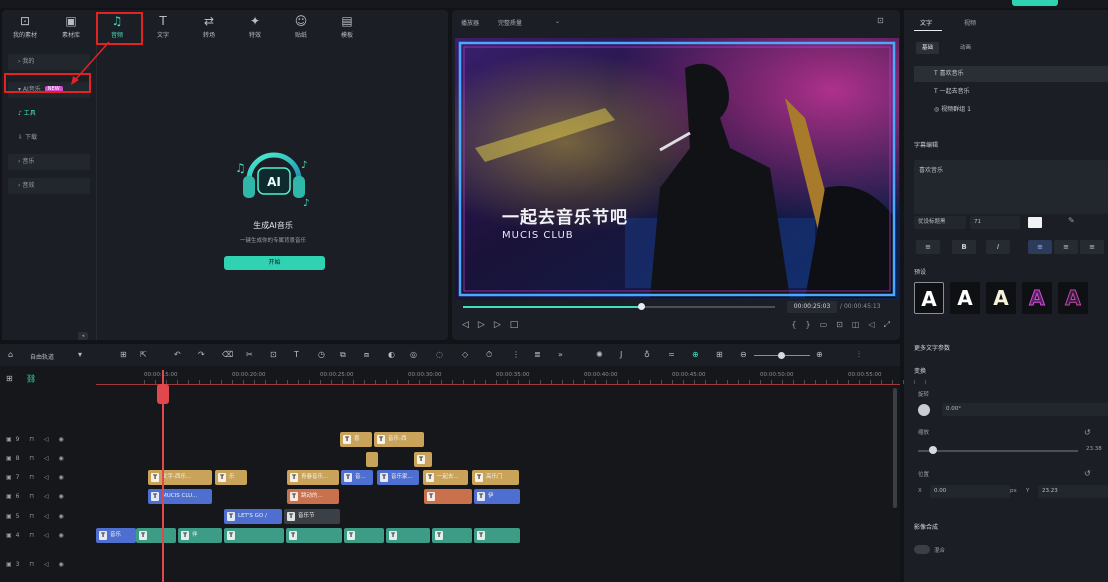  What do you see at coordinates (83, 336) in the screenshot?
I see `collapse-sidebar-button: ◂` at bounding box center [83, 336].